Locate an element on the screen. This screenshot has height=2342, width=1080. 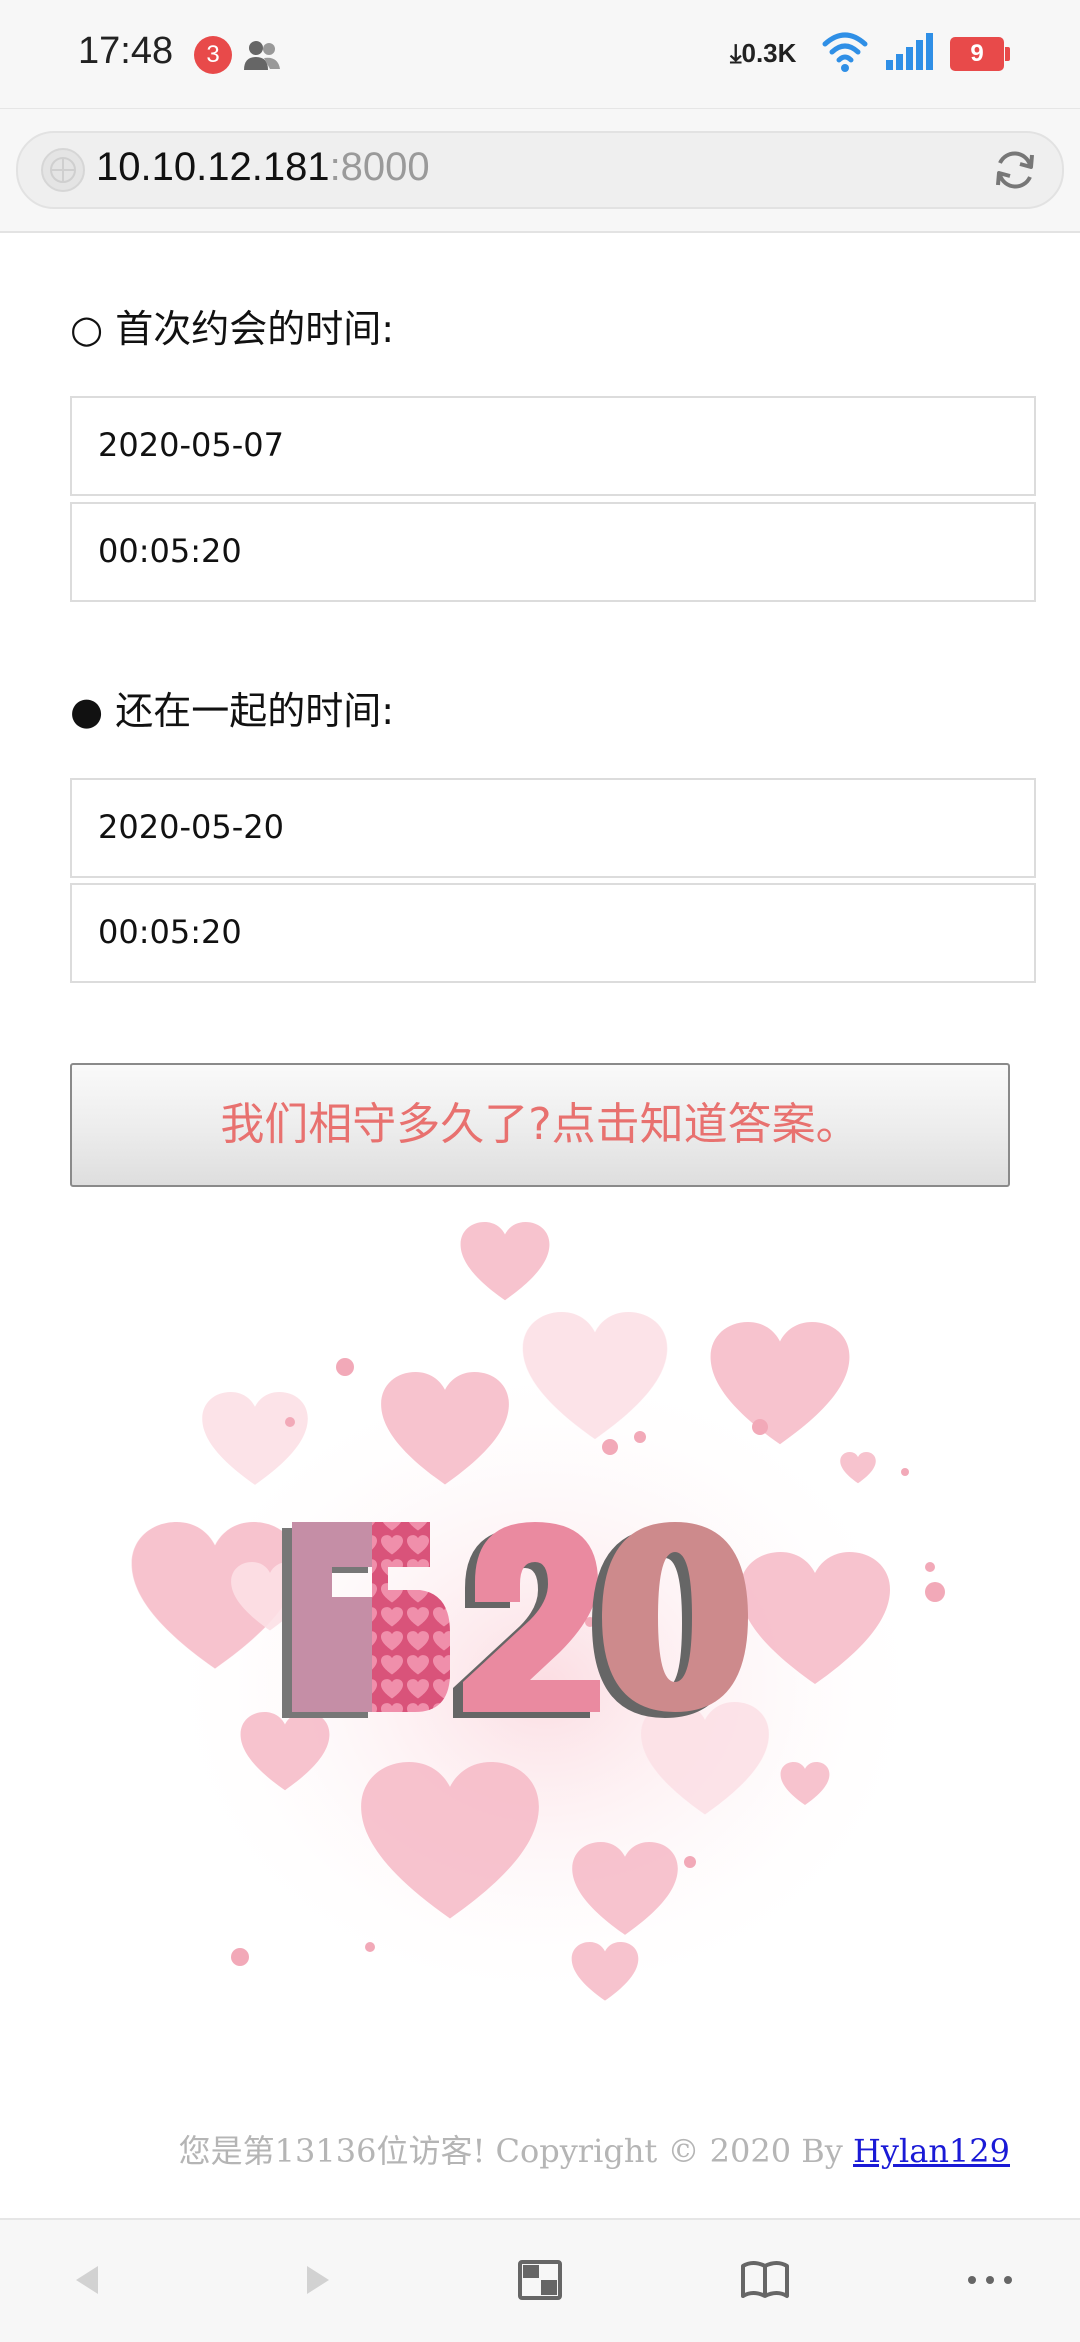
visitor-copyright-text: 您是第13136位访客! Copyright © 2020 By is located at coordinates (516, 2151).